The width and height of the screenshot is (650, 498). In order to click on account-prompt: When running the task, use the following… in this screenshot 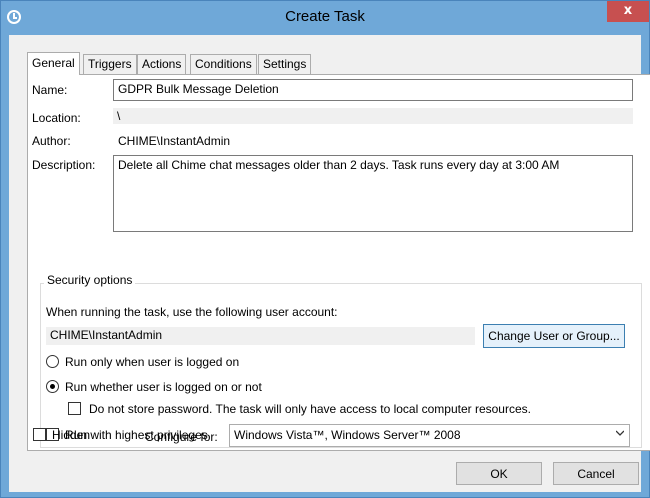, I will do `click(192, 312)`.